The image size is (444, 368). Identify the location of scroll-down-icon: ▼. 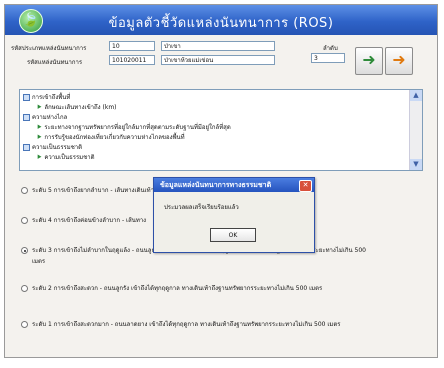
(416, 164).